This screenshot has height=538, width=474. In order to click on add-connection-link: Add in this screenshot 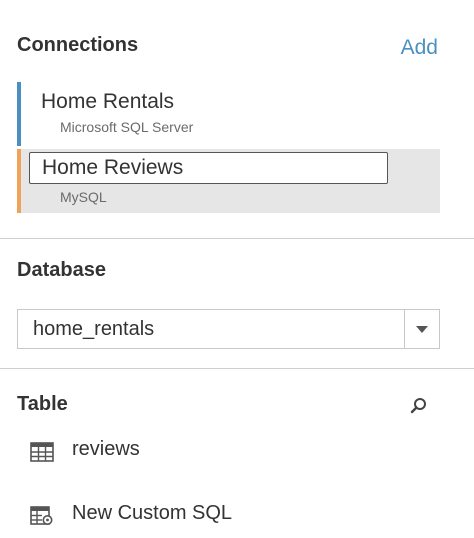, I will do `click(419, 48)`.